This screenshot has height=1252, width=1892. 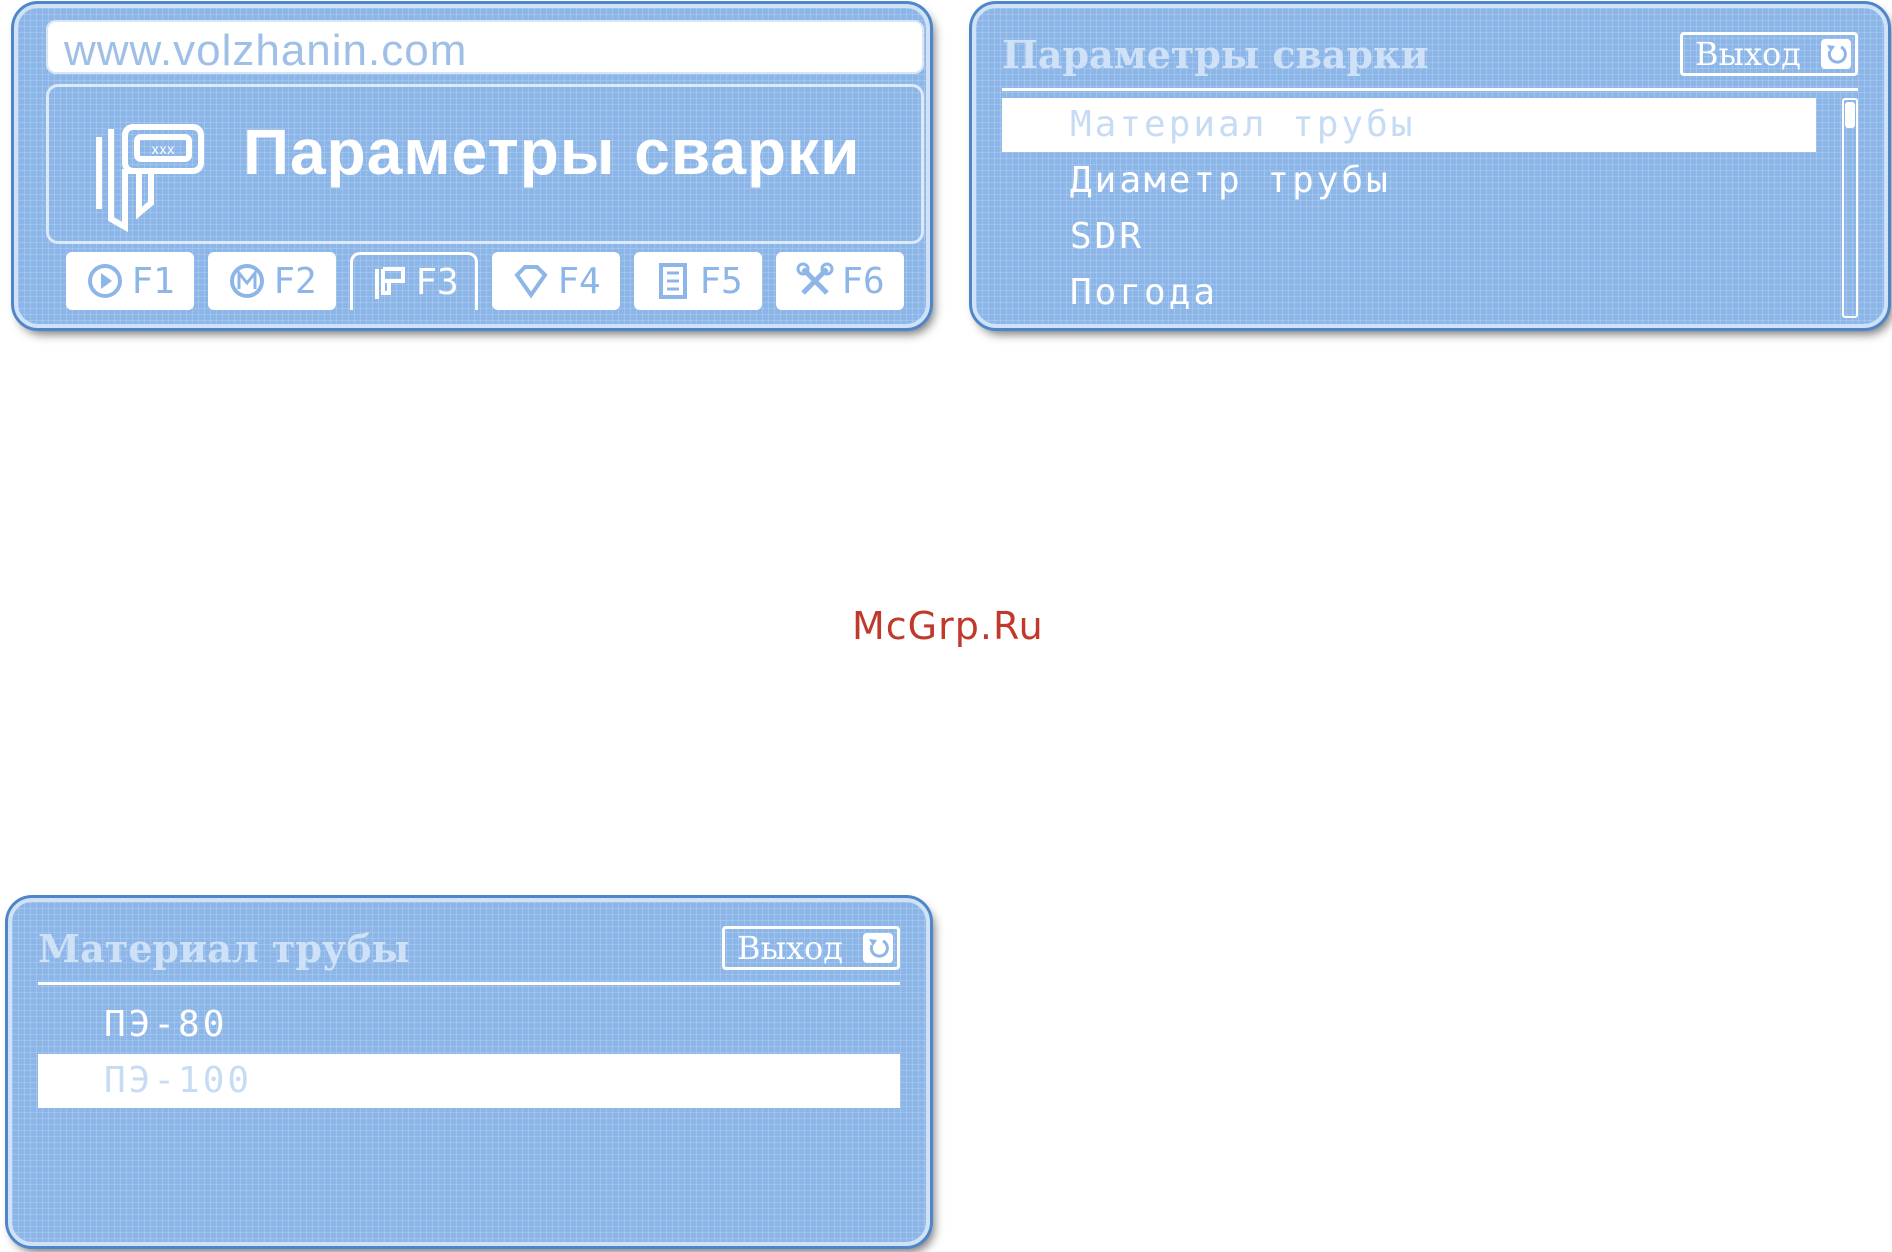 What do you see at coordinates (1215, 54) in the screenshot?
I see `screen-title: Параметры сварки` at bounding box center [1215, 54].